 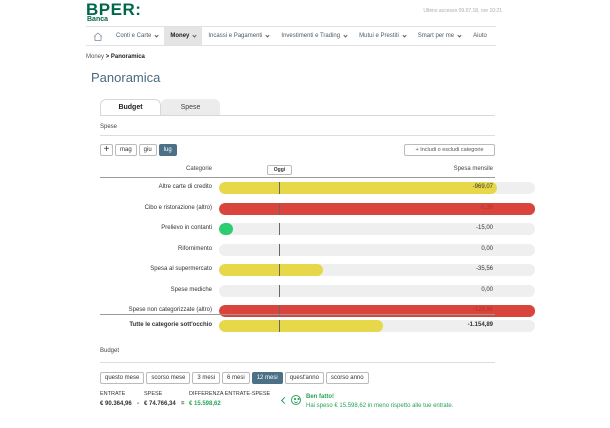 What do you see at coordinates (267, 378) in the screenshot?
I see `period-button-12-months: 12 mesi` at bounding box center [267, 378].